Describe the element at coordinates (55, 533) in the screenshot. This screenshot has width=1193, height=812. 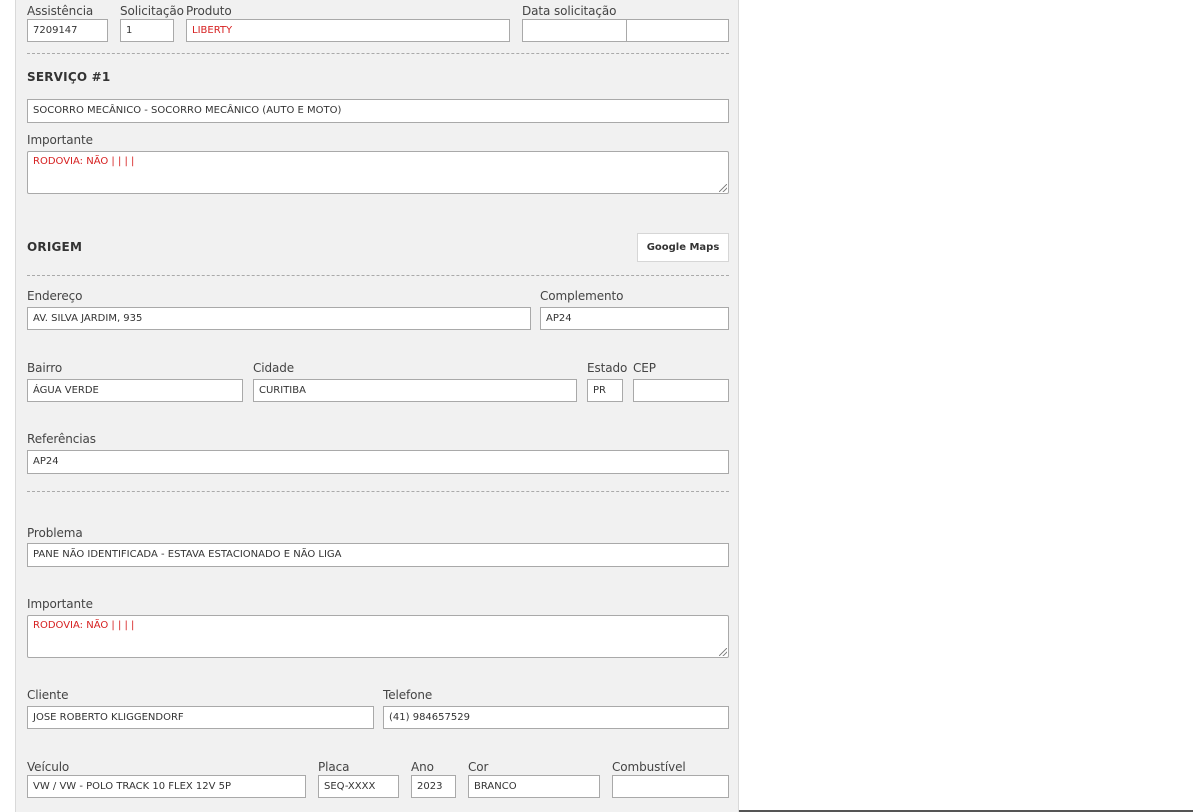
I see `problema-label: Problema` at that location.